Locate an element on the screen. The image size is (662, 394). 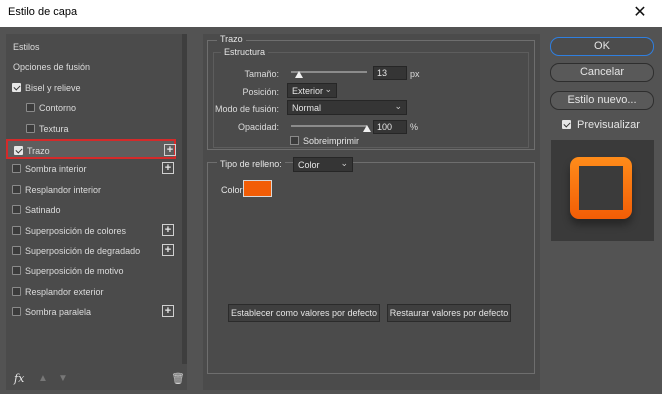
fill-type-select: Color ⌄ is located at coordinates (323, 164).